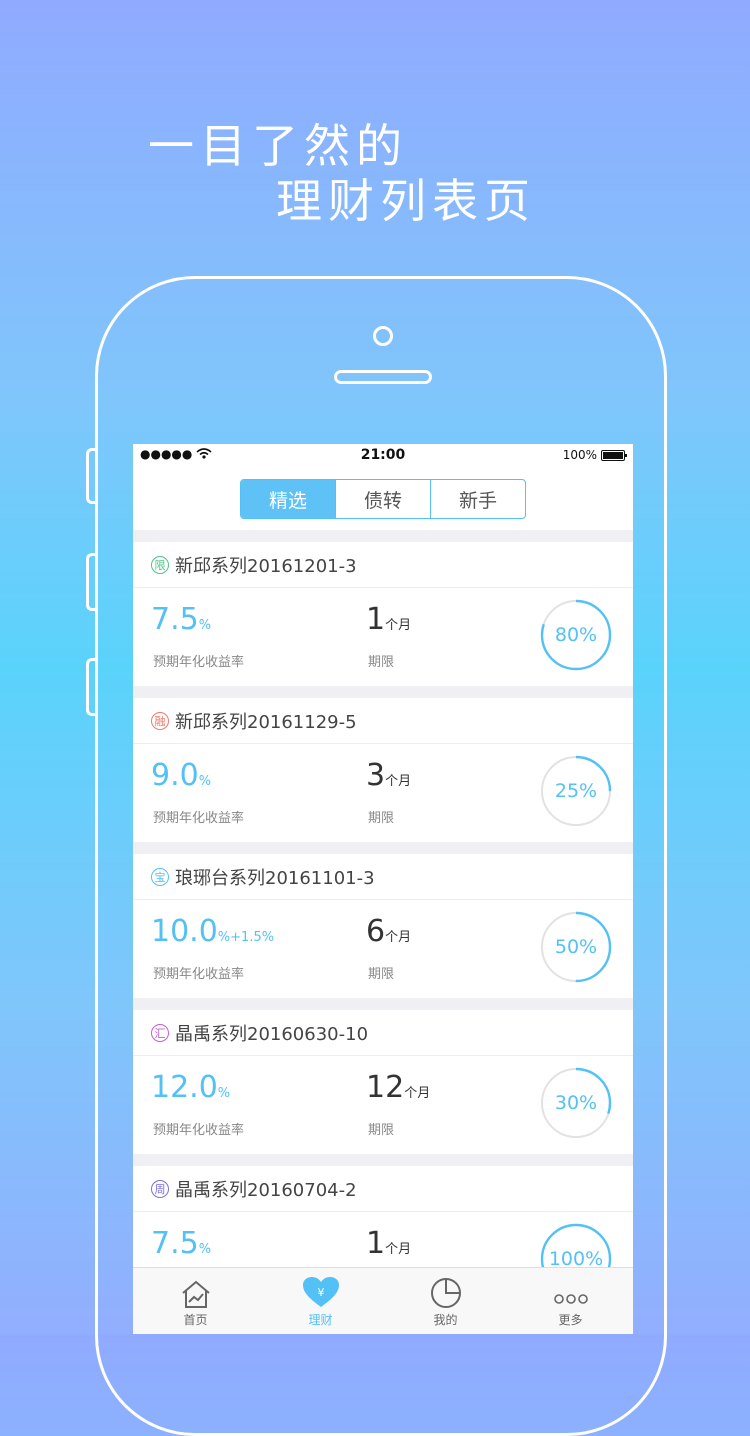 This screenshot has height=1436, width=750. I want to click on phone-speaker, so click(383, 377).